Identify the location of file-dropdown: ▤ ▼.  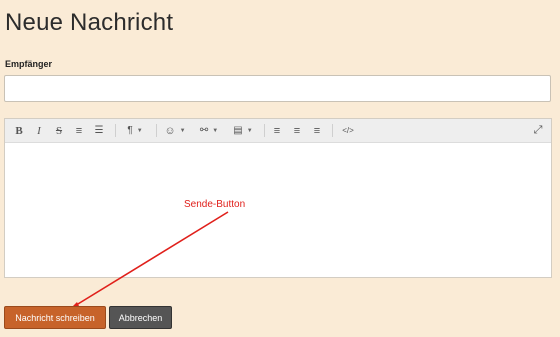
(243, 130).